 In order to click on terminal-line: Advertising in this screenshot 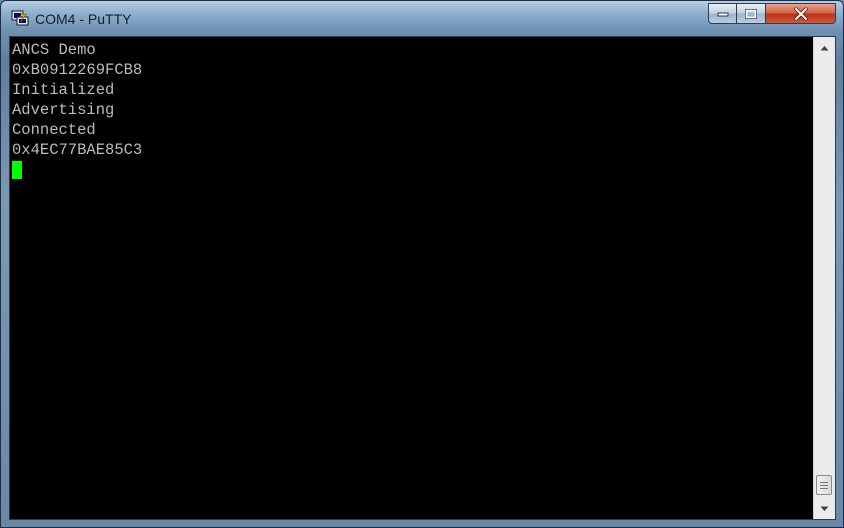, I will do `click(63, 110)`.